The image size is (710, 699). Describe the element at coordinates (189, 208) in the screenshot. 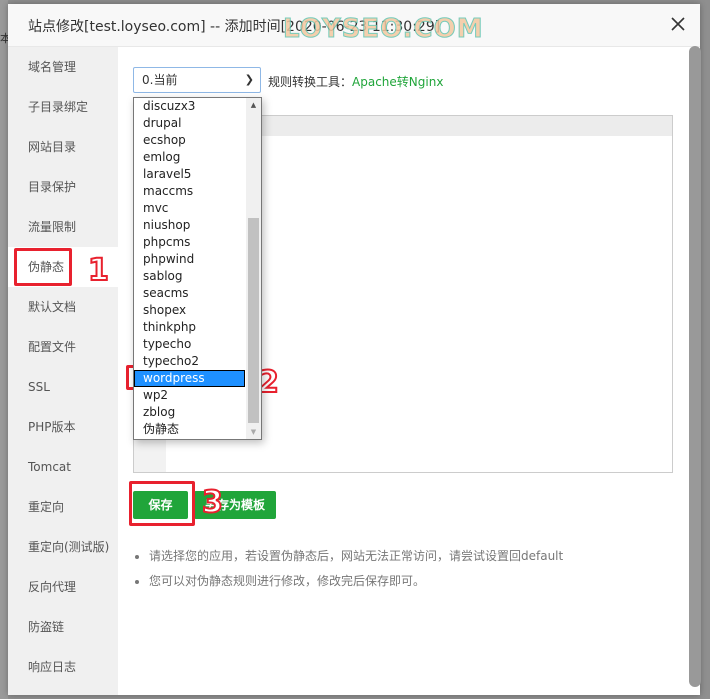

I see `dropdown-option: mvc` at that location.